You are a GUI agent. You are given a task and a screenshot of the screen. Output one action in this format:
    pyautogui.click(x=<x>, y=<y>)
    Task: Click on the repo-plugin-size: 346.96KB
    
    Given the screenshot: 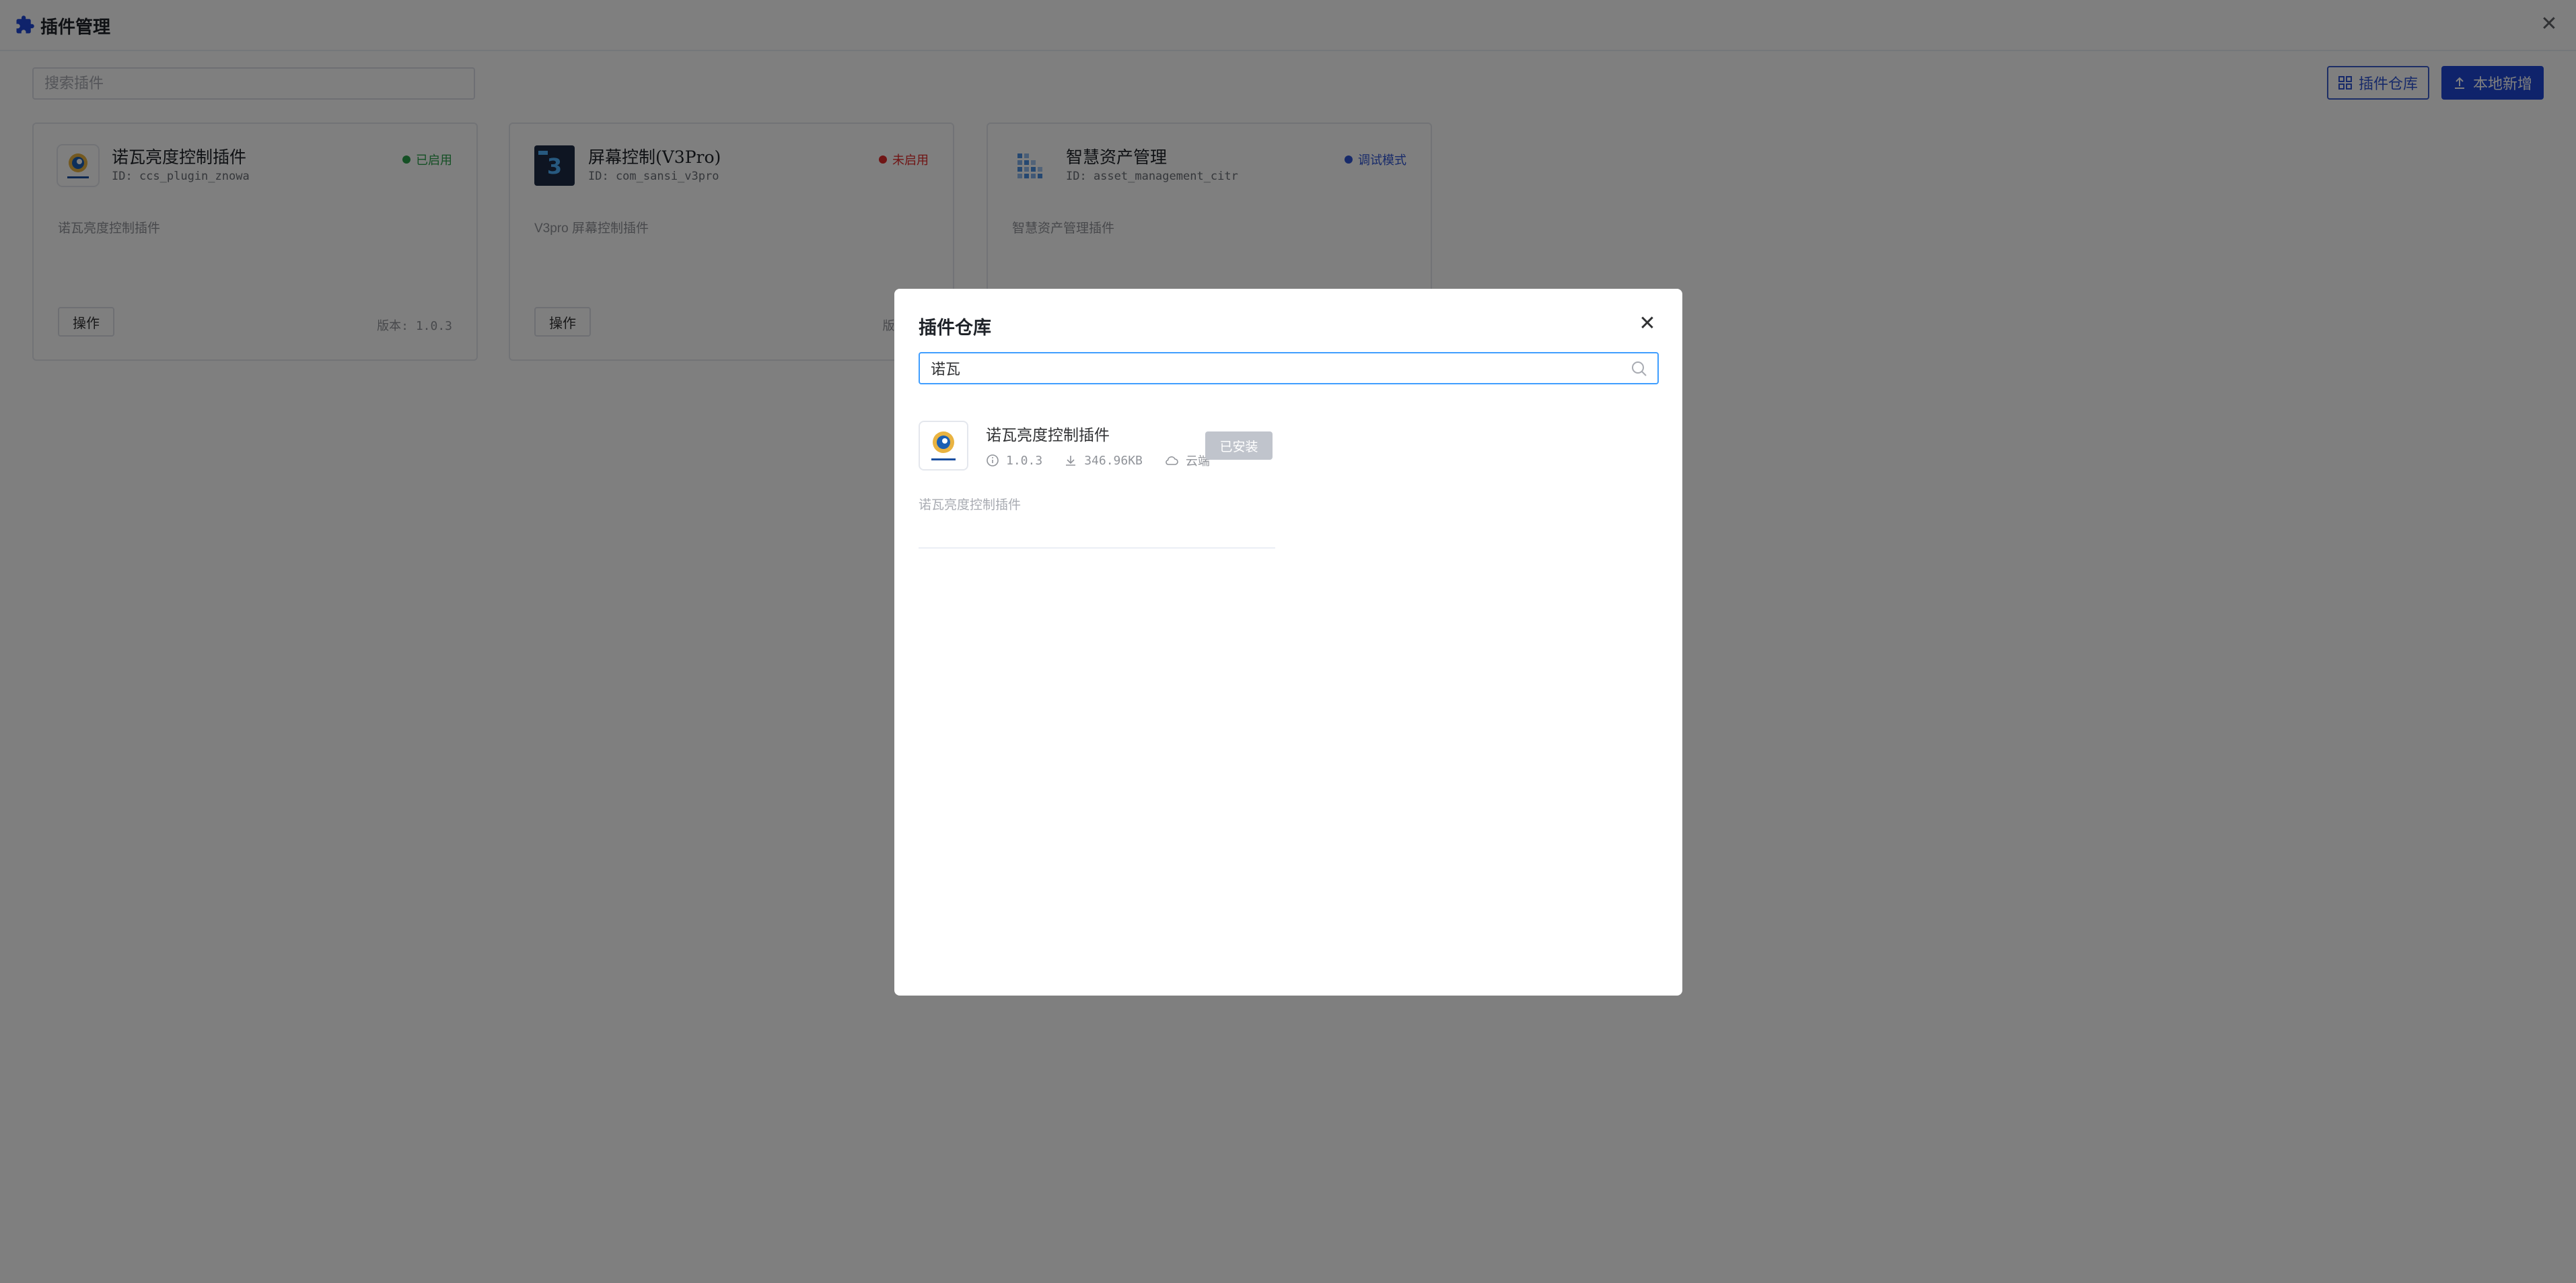 What is the action you would take?
    pyautogui.click(x=1113, y=460)
    